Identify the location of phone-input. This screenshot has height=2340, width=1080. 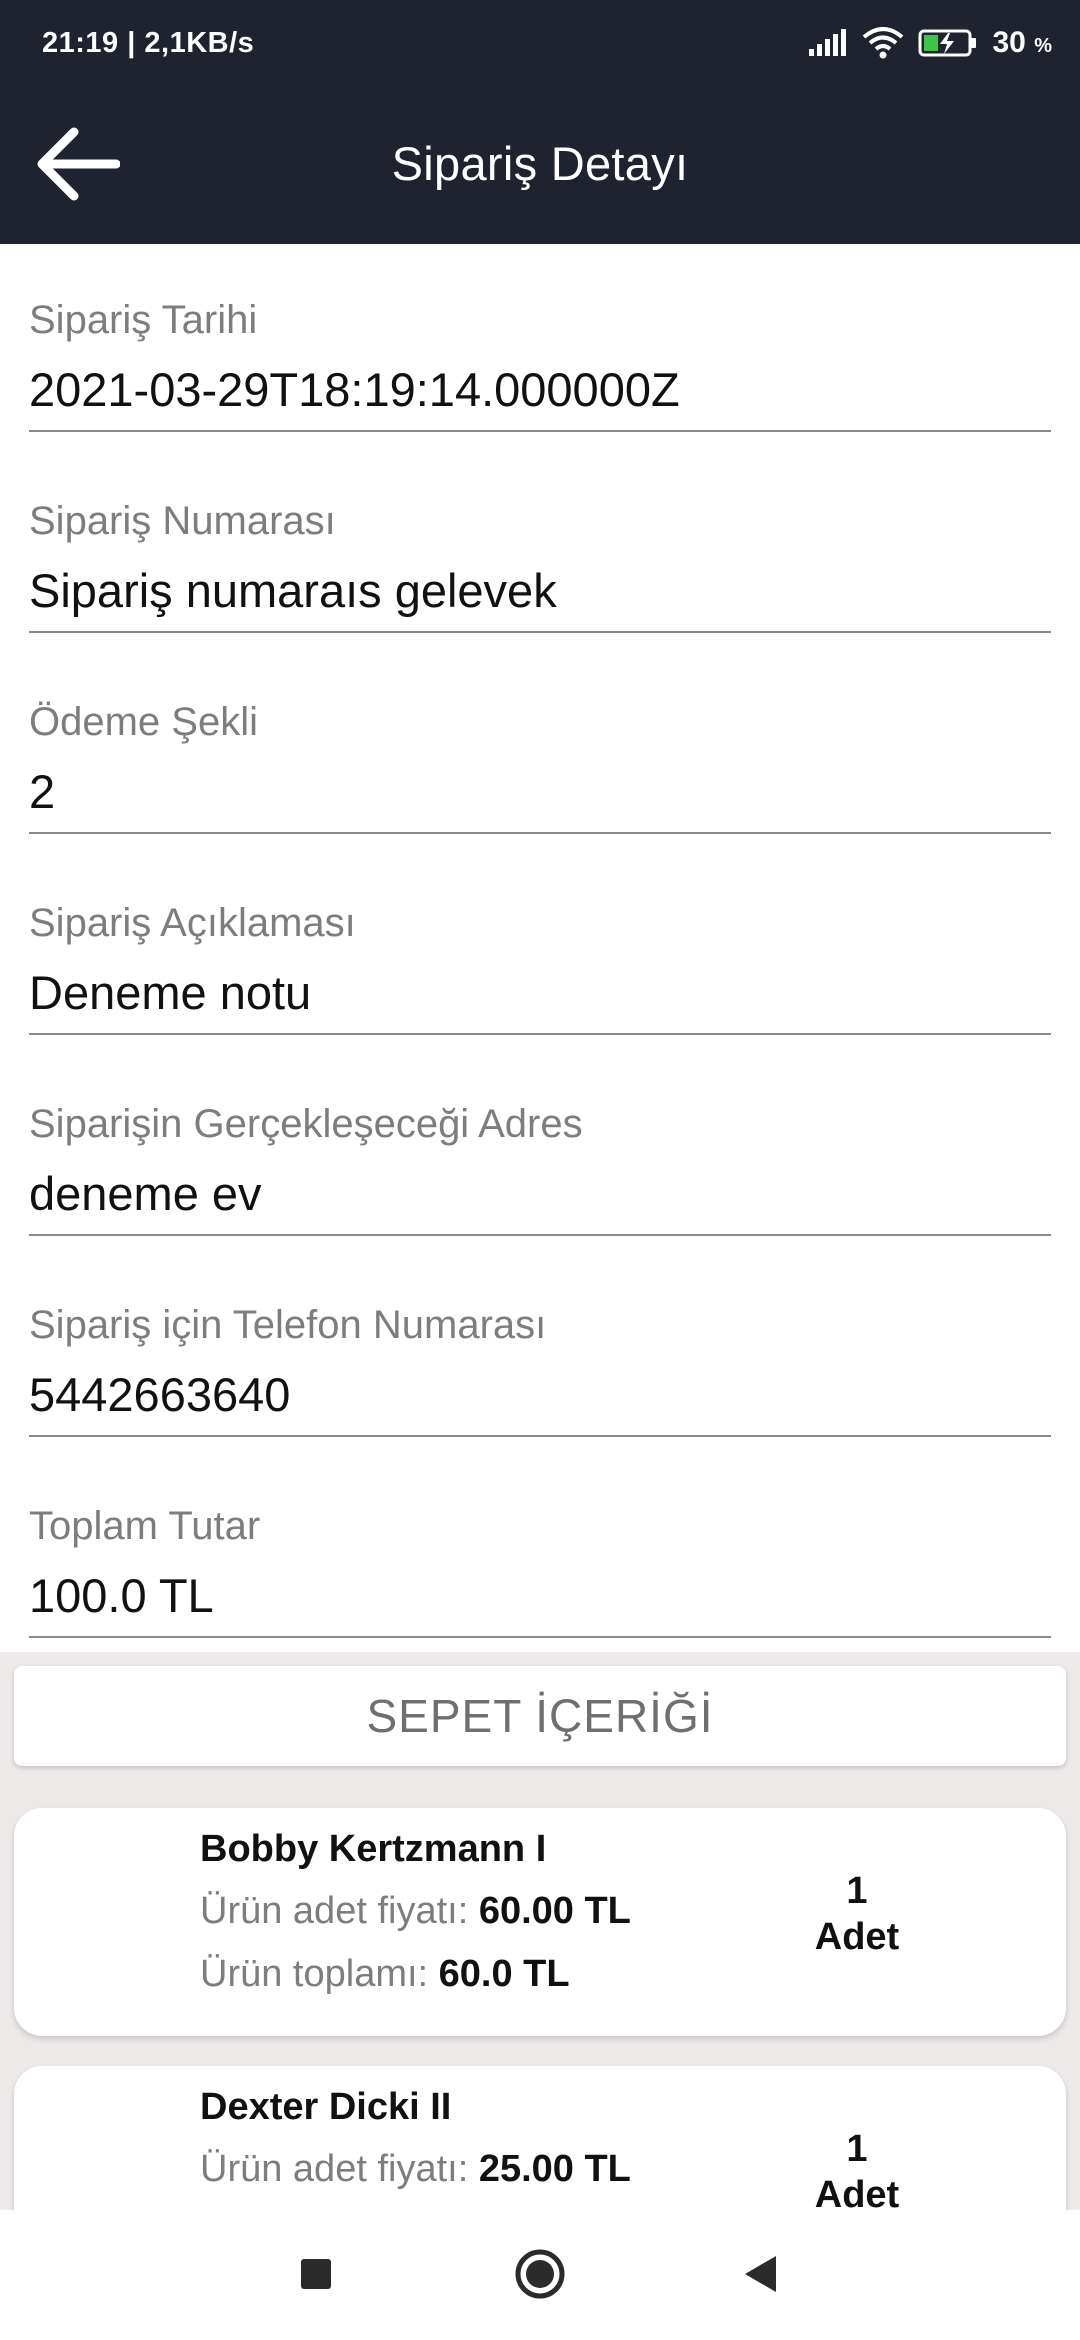
(540, 1394).